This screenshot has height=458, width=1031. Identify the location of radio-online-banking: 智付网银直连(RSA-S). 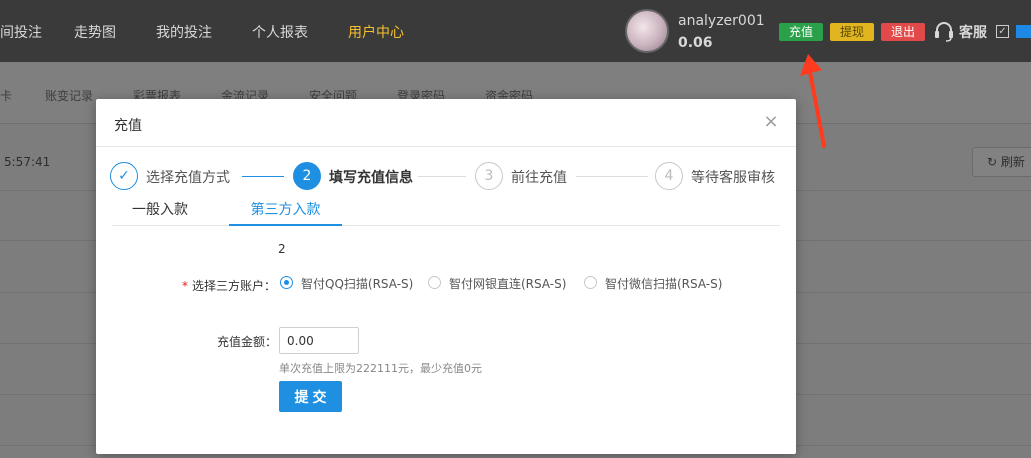
(503, 283).